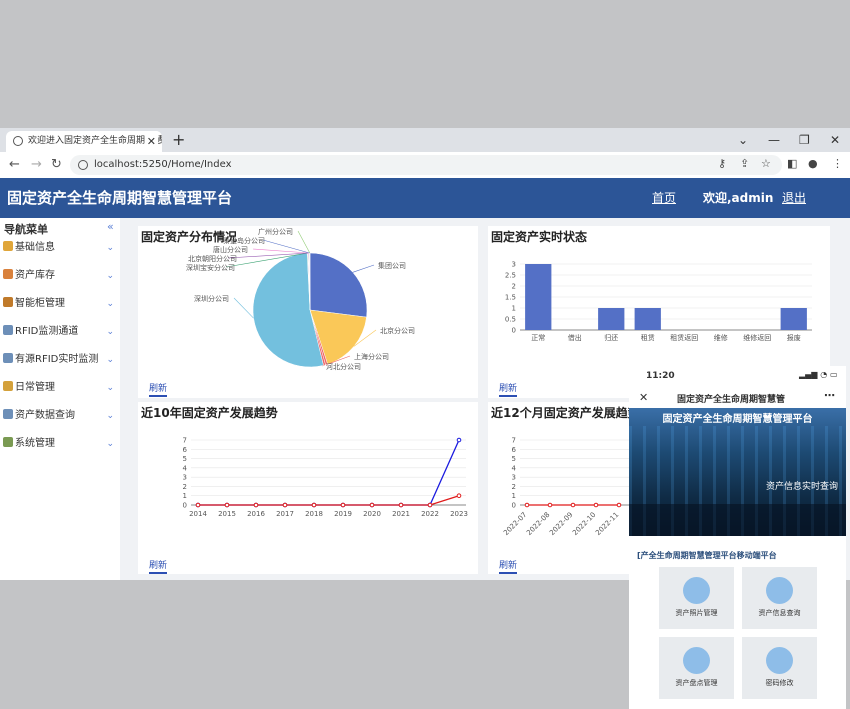 The image size is (850, 709). I want to click on pie-label: 深圳宝安分公司, so click(210, 267).